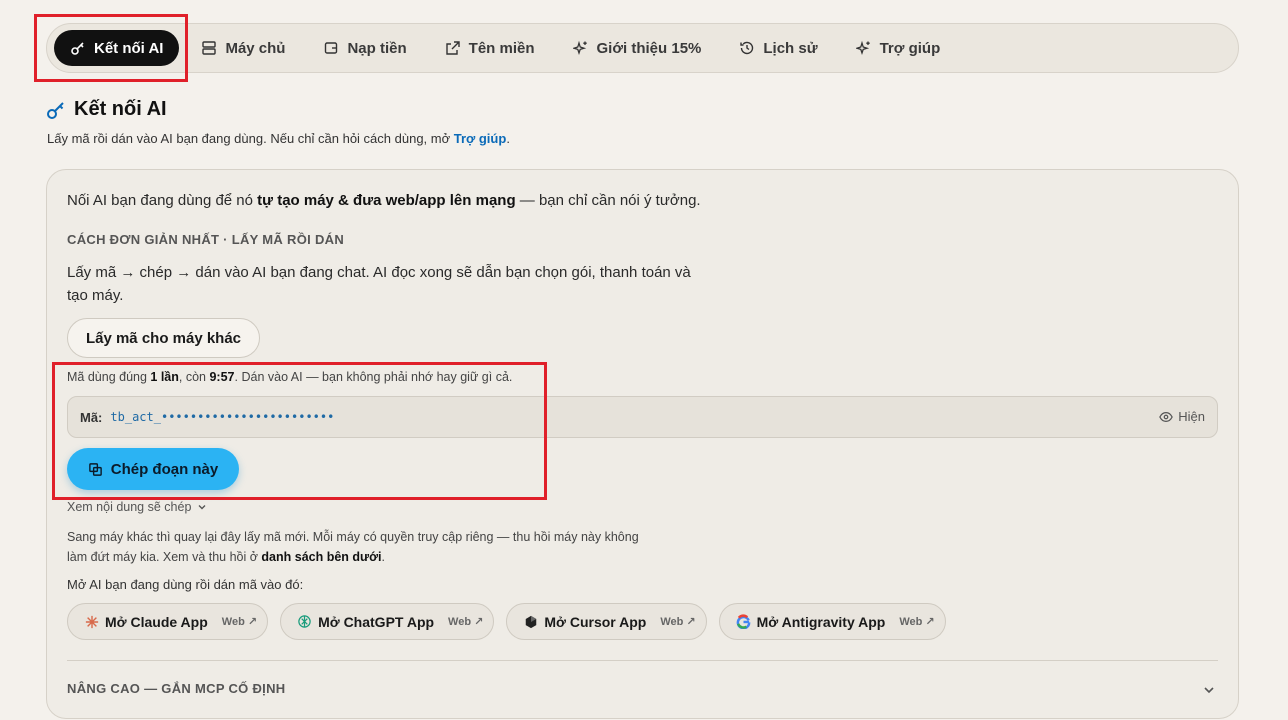 This screenshot has height=720, width=1288. I want to click on intro-prefix: Nối AI bạn đang dùng để nó, so click(162, 200).